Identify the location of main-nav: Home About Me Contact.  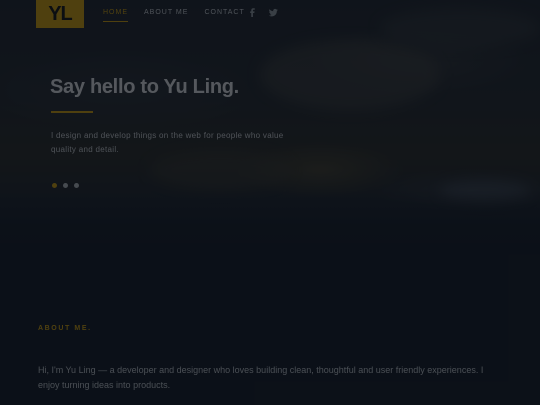
(174, 15).